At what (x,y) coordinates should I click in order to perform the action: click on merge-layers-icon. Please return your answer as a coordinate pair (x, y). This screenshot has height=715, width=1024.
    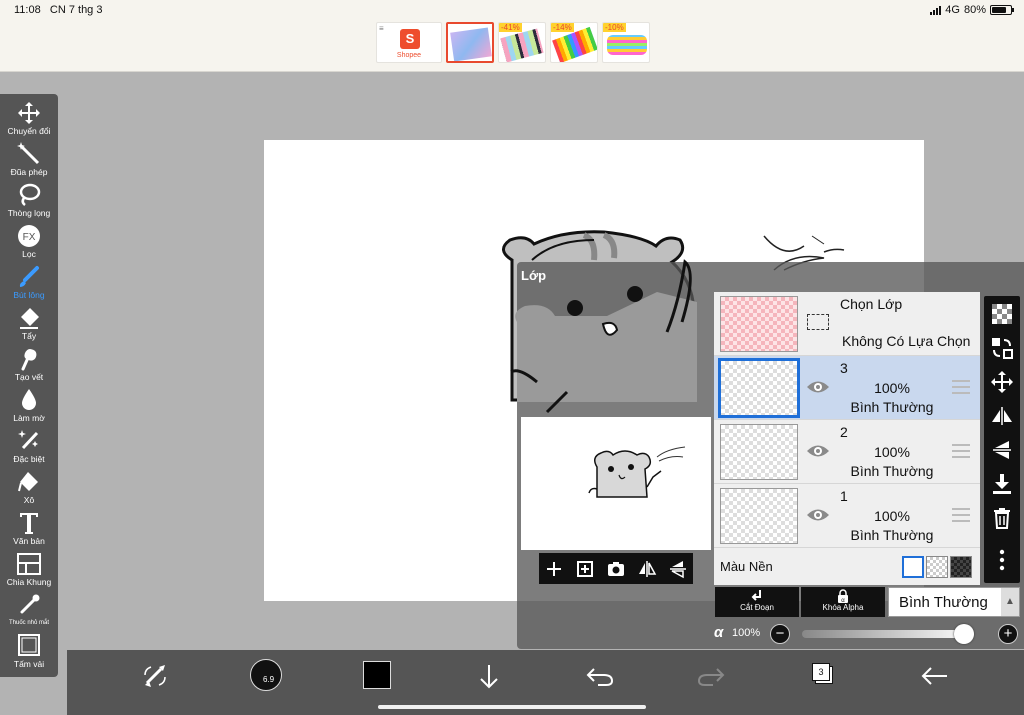
    Looking at the image, I should click on (1002, 348).